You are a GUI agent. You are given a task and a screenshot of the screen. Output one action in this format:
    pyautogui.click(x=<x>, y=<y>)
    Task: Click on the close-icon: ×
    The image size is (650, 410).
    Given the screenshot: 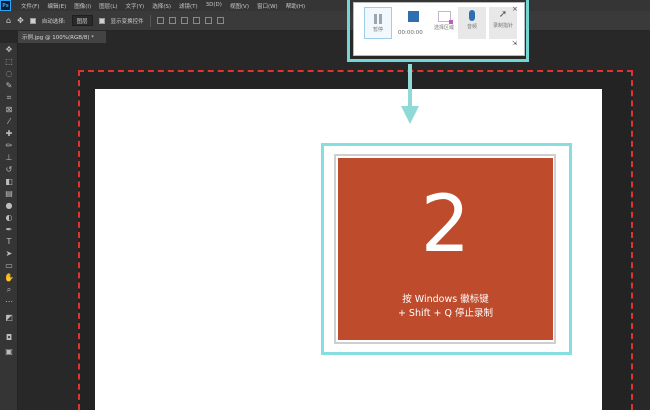 What is the action you would take?
    pyautogui.click(x=515, y=9)
    